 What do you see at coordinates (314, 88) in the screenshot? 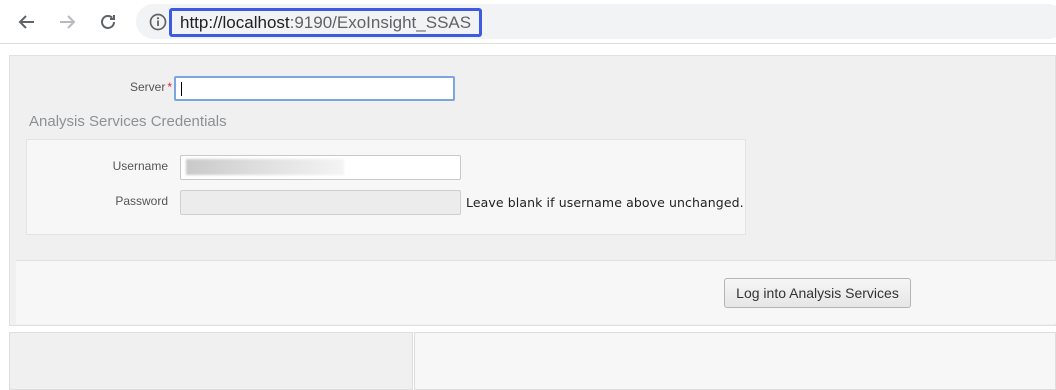
I see `server-input` at bounding box center [314, 88].